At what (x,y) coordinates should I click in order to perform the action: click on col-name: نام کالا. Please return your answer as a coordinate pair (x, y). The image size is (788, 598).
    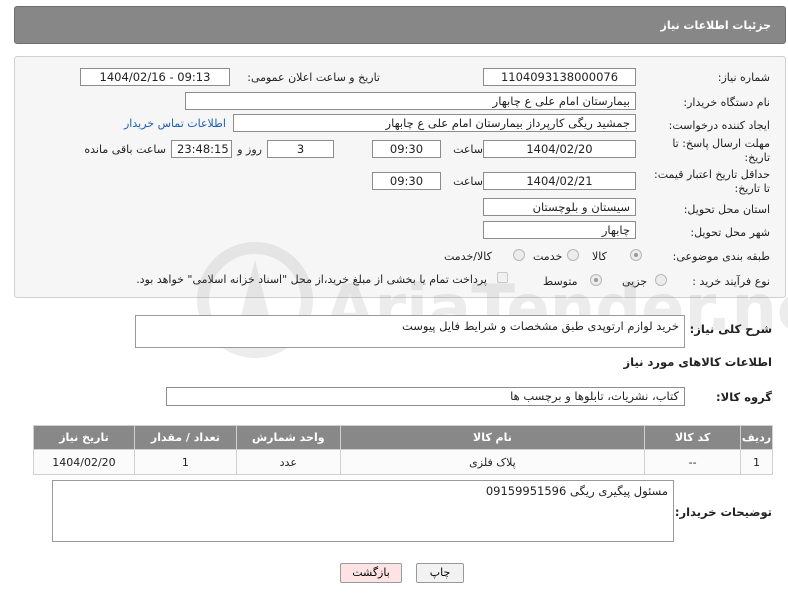
    Looking at the image, I should click on (492, 437).